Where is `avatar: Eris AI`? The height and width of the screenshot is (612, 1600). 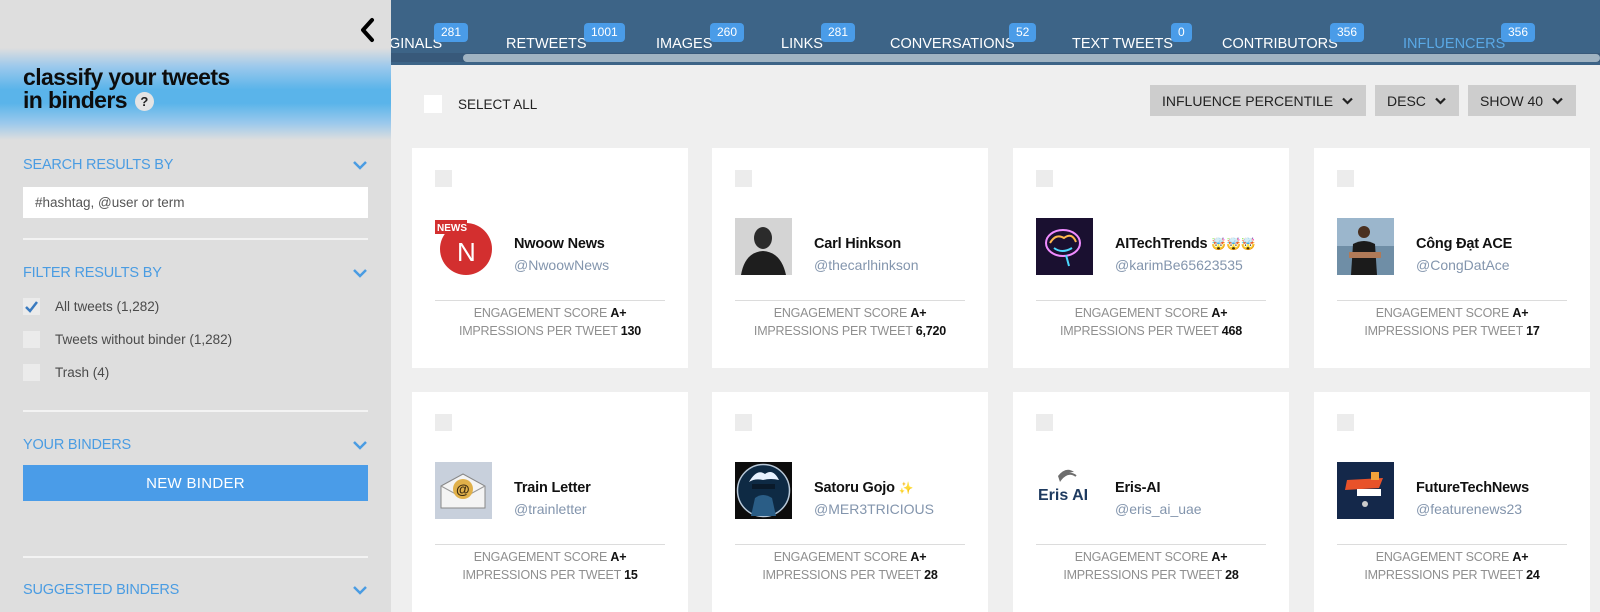
avatar: Eris AI is located at coordinates (1064, 490).